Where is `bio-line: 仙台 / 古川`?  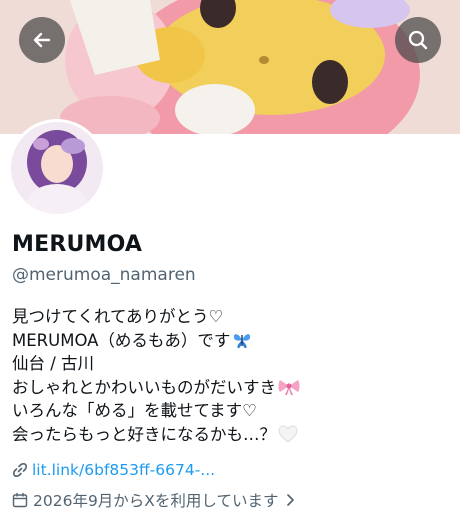
bio-line: 仙台 / 古川 is located at coordinates (53, 363).